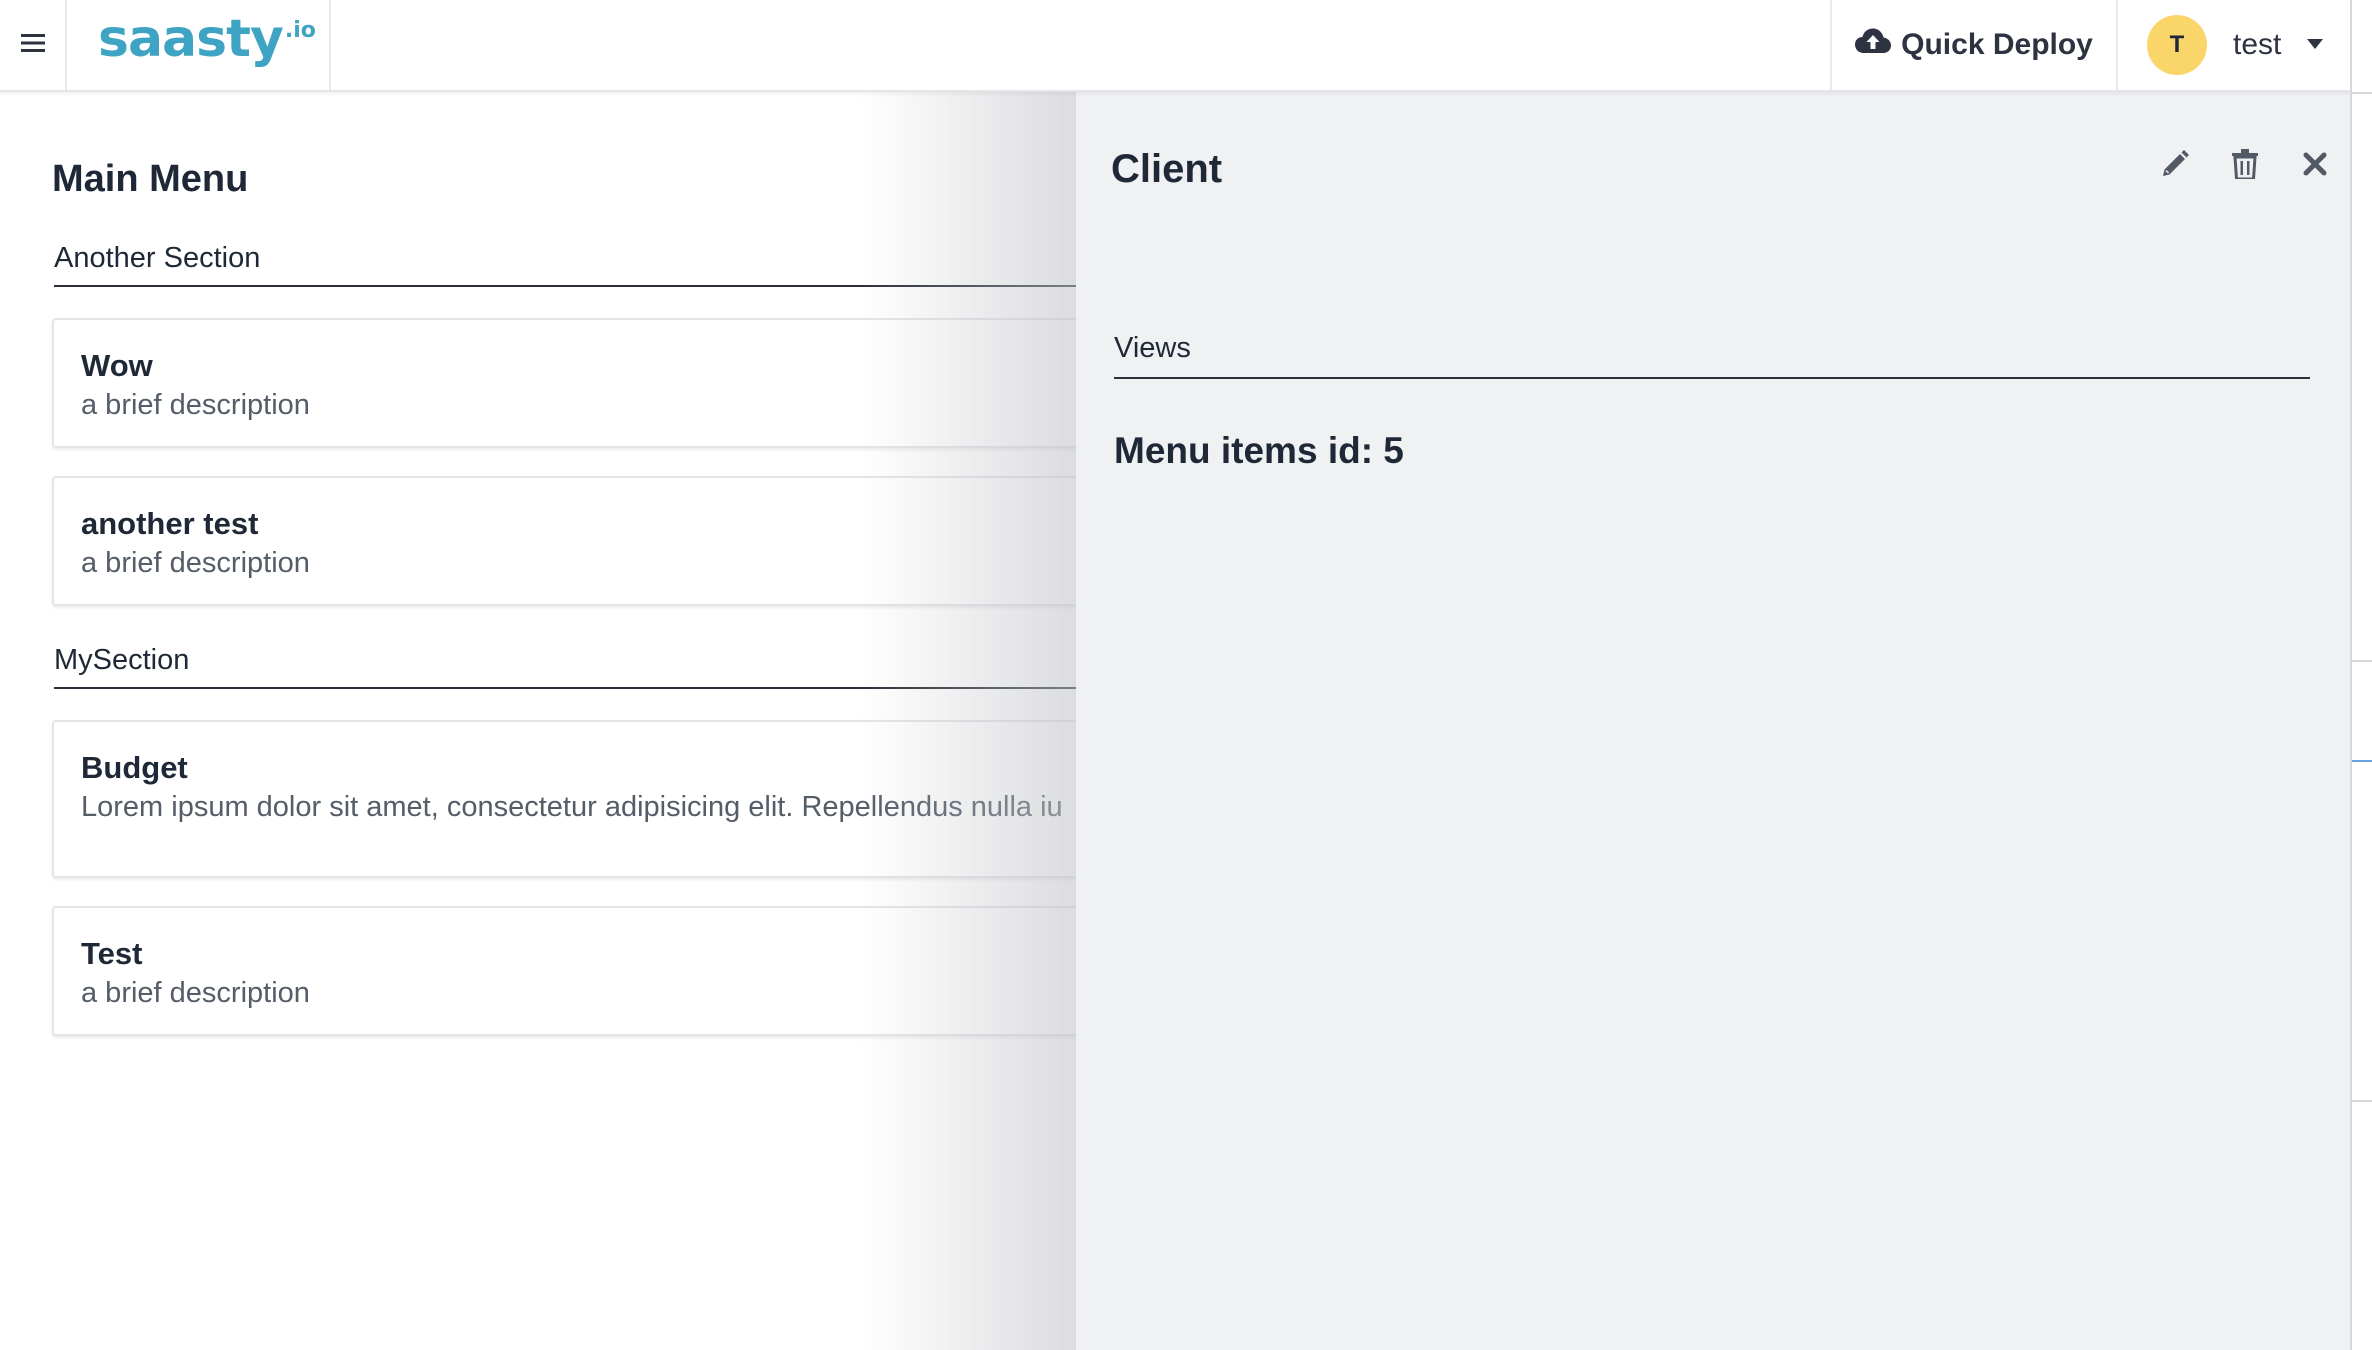 This screenshot has height=1350, width=2372. I want to click on overlay-shade, so click(968, 721).